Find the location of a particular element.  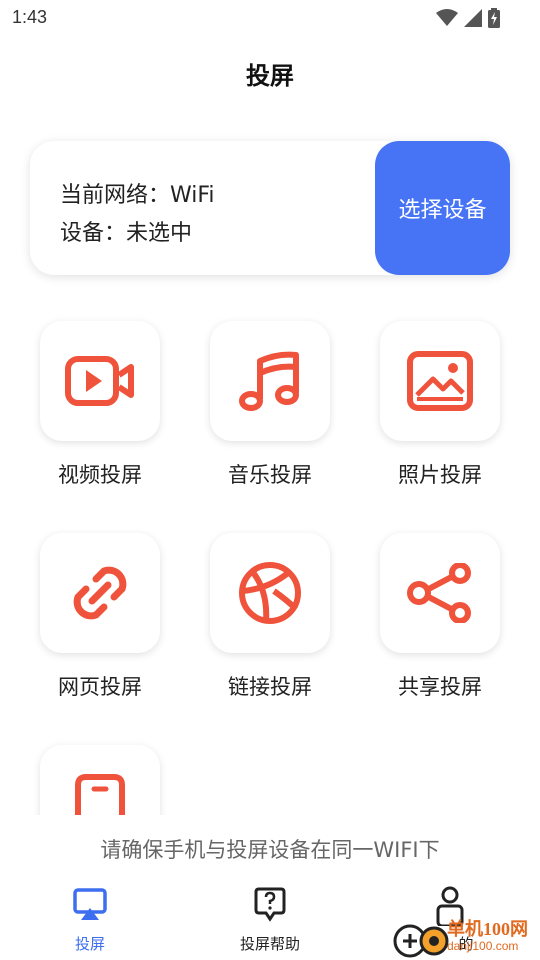

feature-device-cast is located at coordinates (80, 780).